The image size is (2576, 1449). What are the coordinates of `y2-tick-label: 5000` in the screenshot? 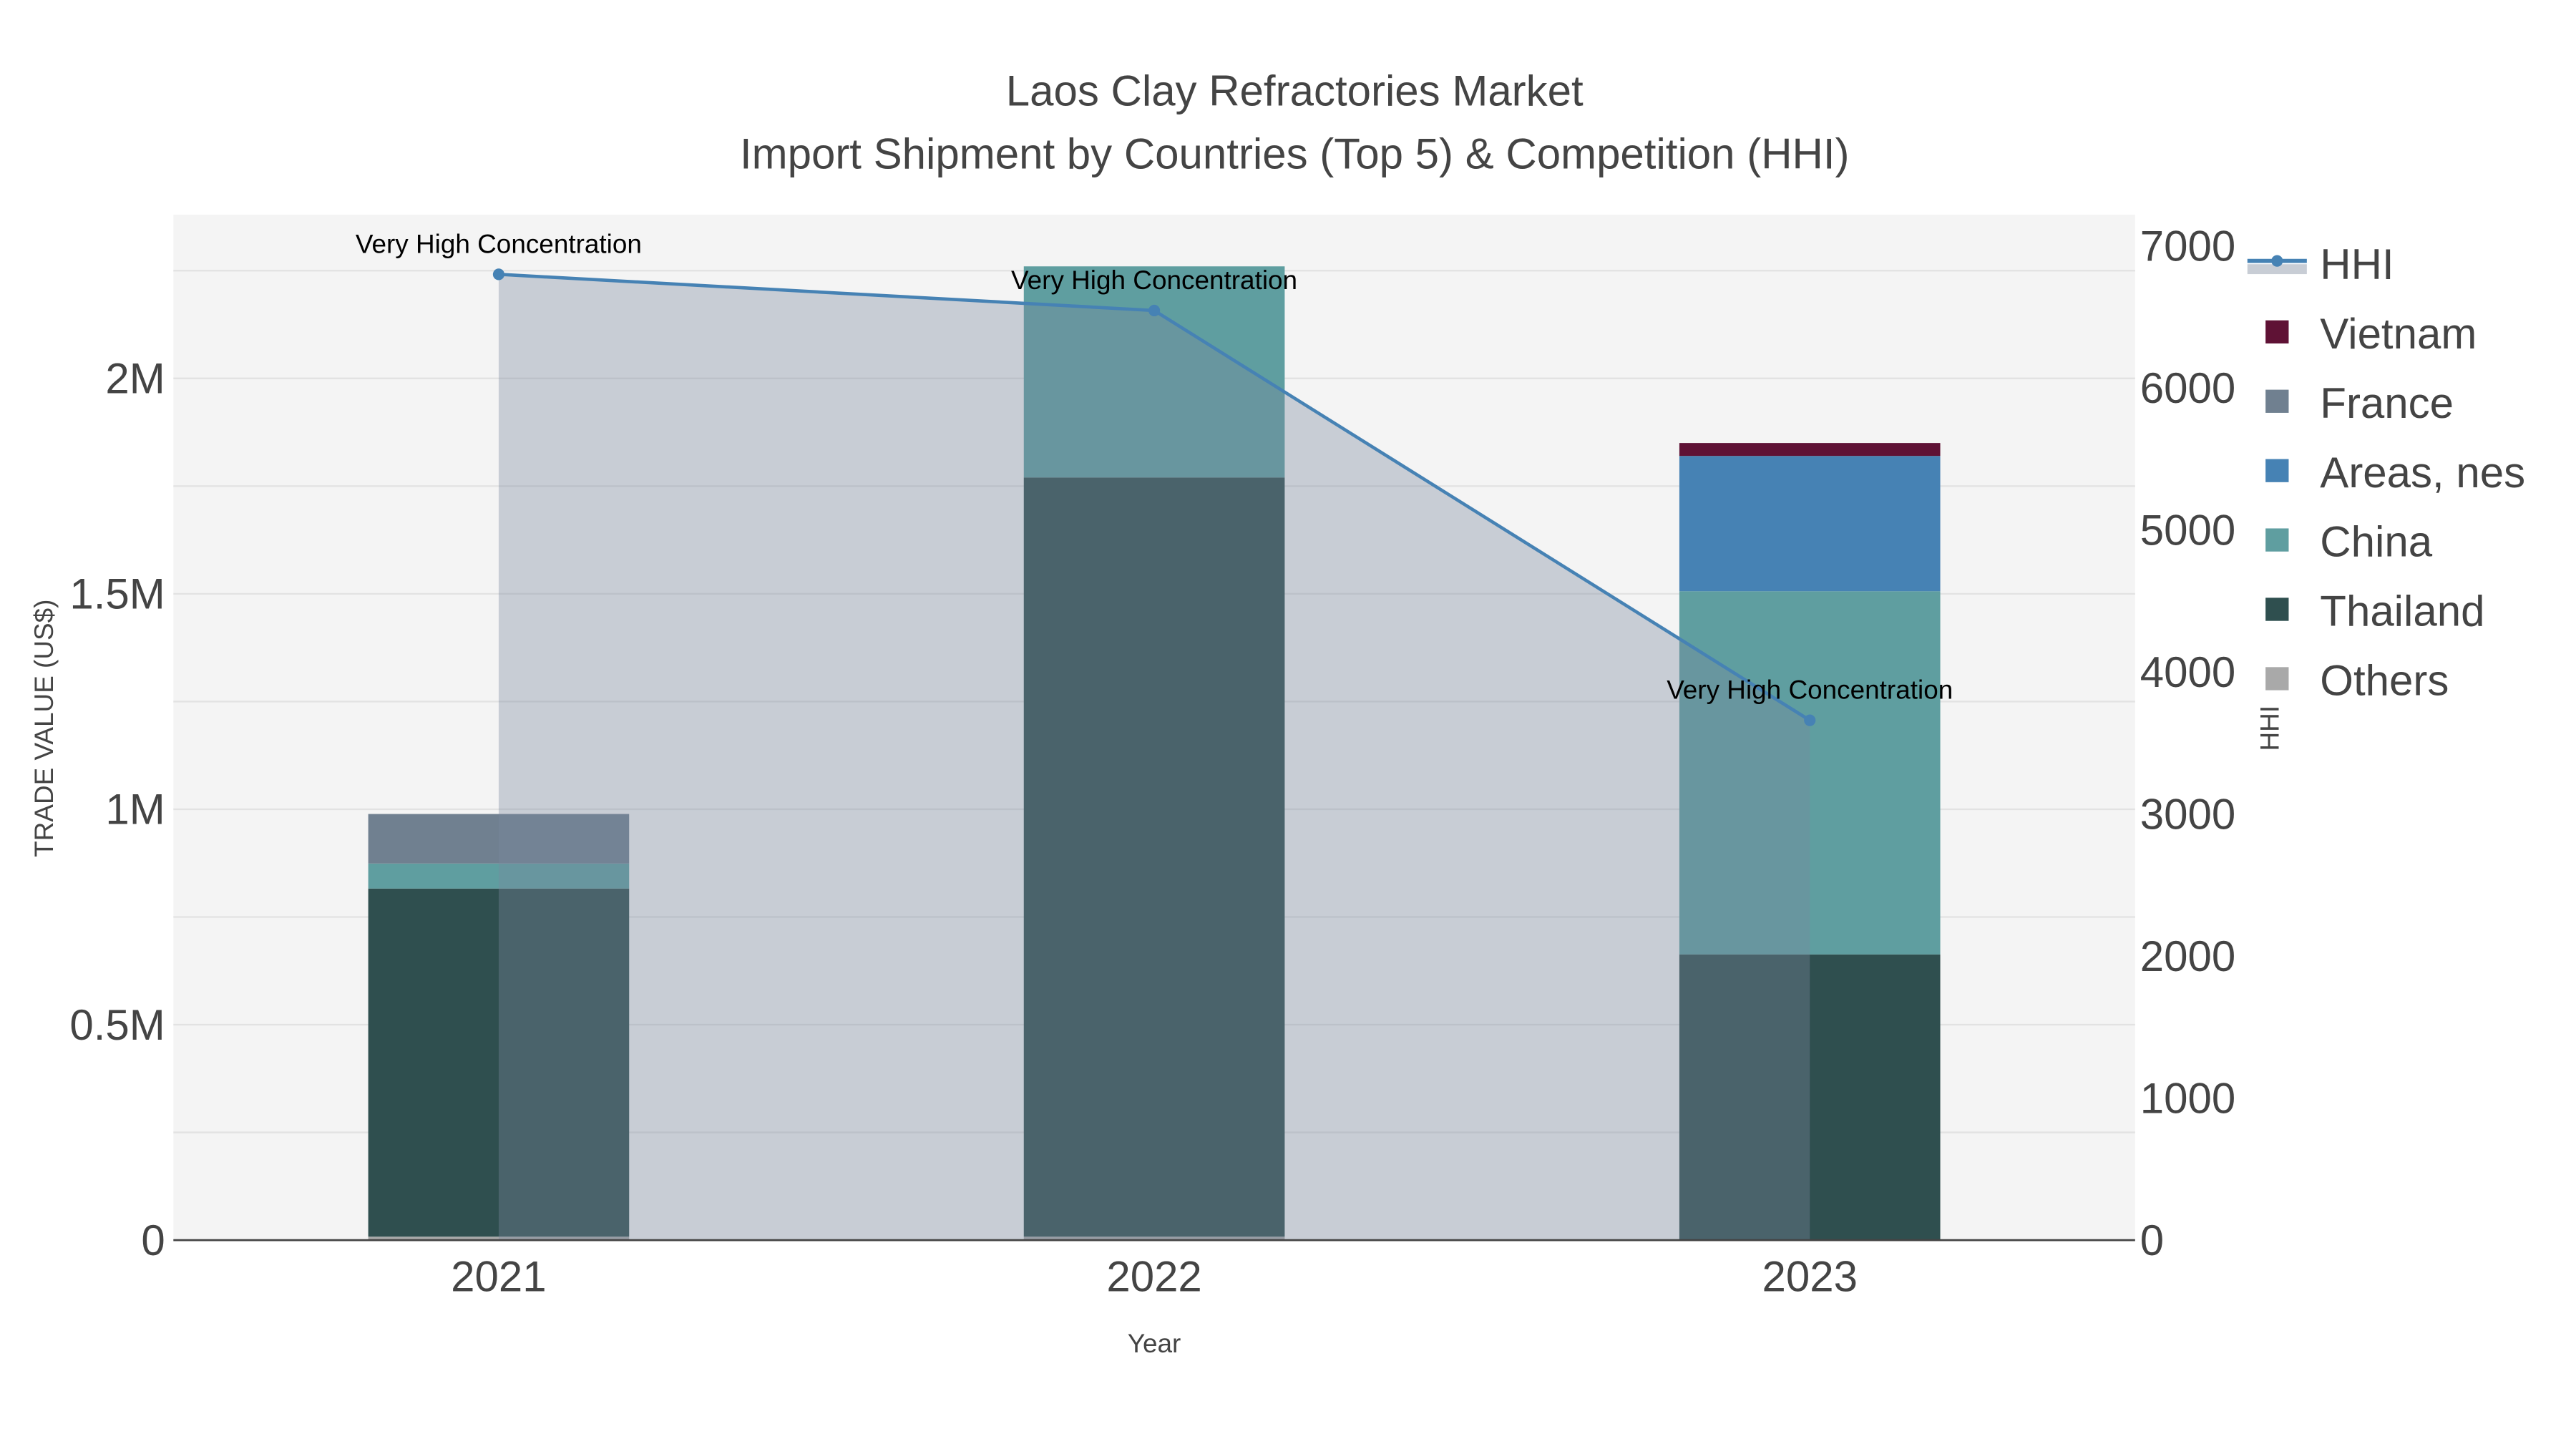 It's located at (2187, 530).